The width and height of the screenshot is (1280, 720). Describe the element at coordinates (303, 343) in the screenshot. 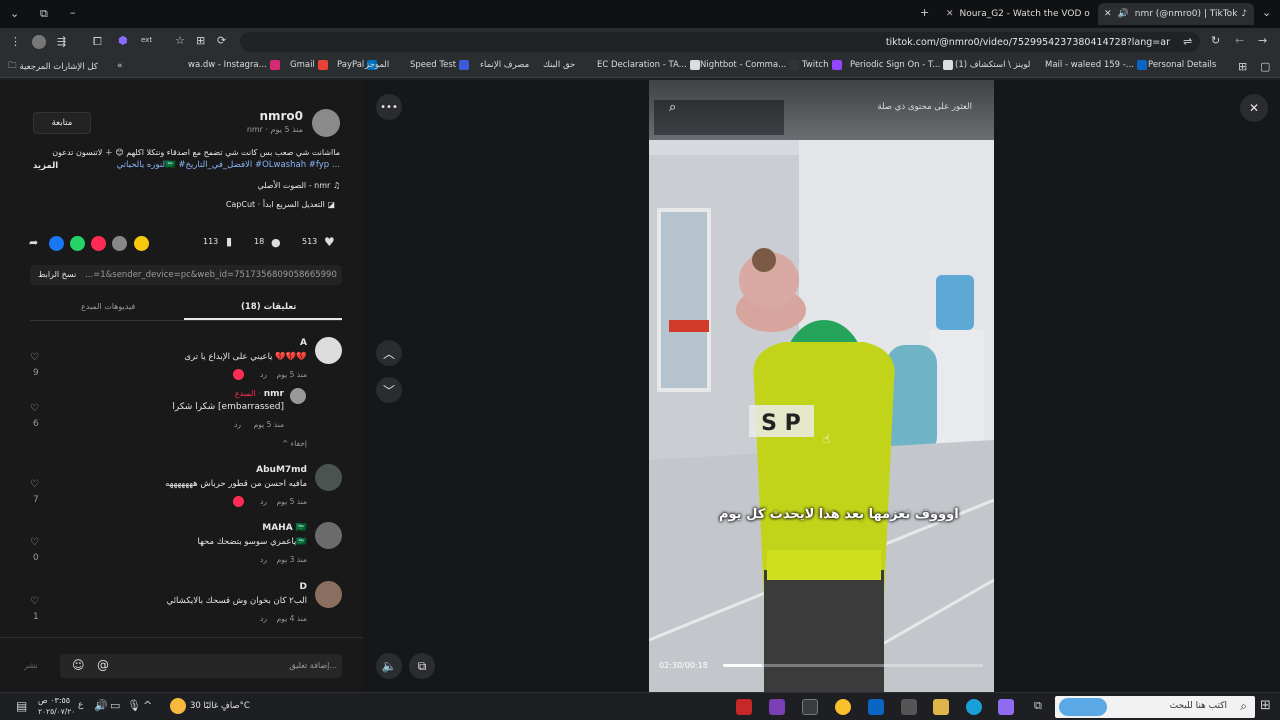

I see `comment-username: A` at that location.